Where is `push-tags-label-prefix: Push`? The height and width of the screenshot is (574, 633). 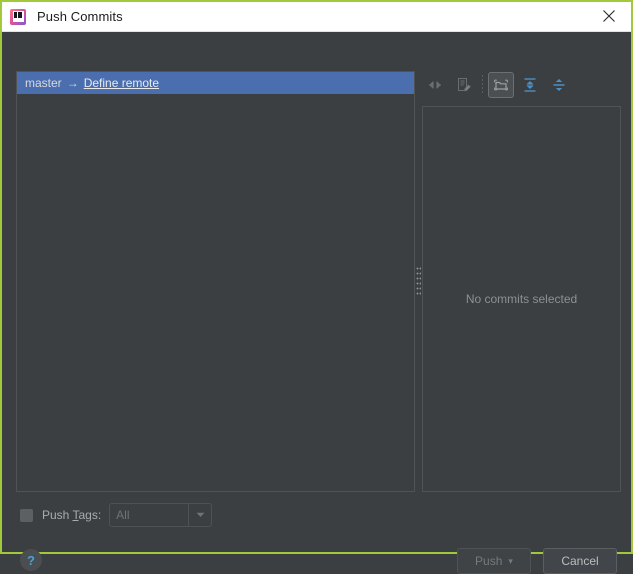 push-tags-label-prefix: Push is located at coordinates (57, 515).